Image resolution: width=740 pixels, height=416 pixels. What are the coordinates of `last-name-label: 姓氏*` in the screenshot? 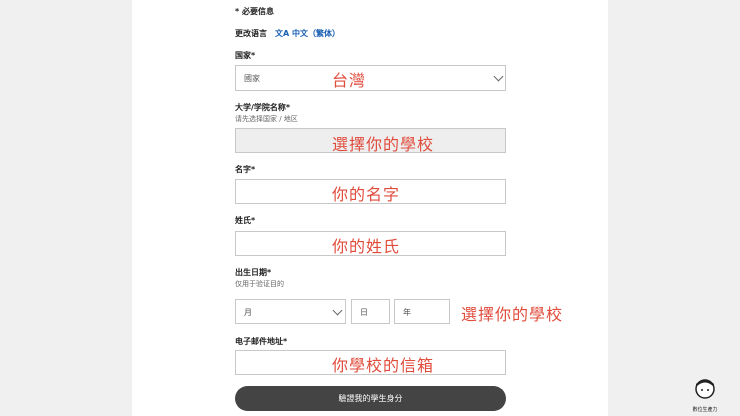 It's located at (245, 220).